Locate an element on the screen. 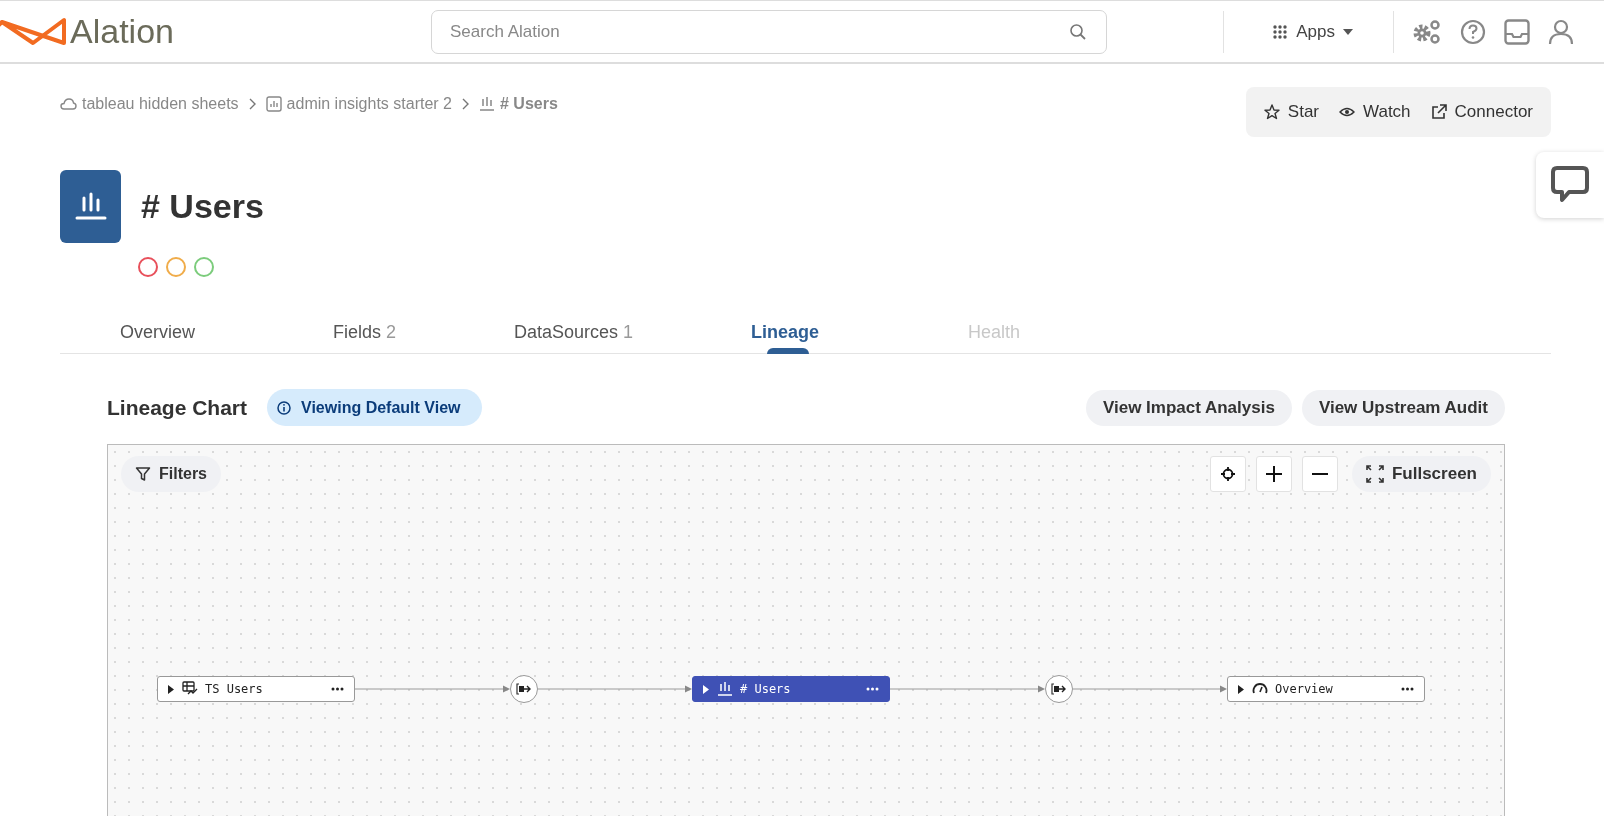 This screenshot has width=1604, height=816. plus-icon is located at coordinates (1273, 474).